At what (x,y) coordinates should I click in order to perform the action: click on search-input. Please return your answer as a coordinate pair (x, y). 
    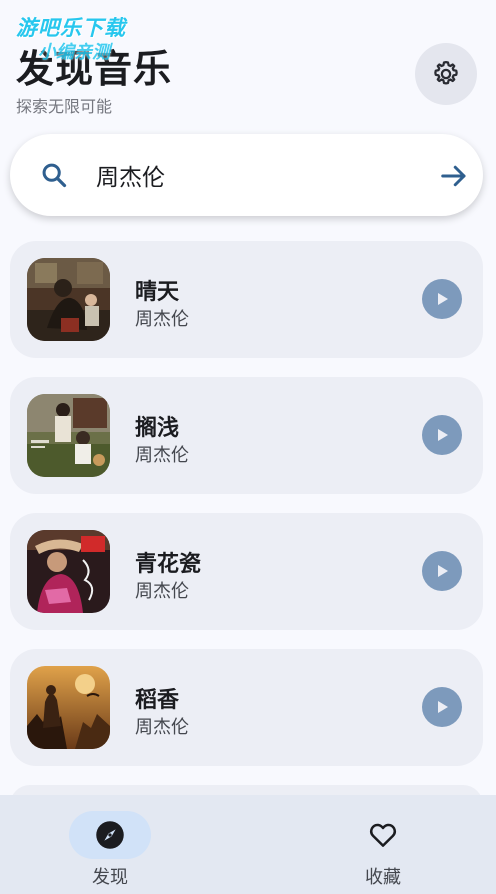
    Looking at the image, I should click on (256, 175).